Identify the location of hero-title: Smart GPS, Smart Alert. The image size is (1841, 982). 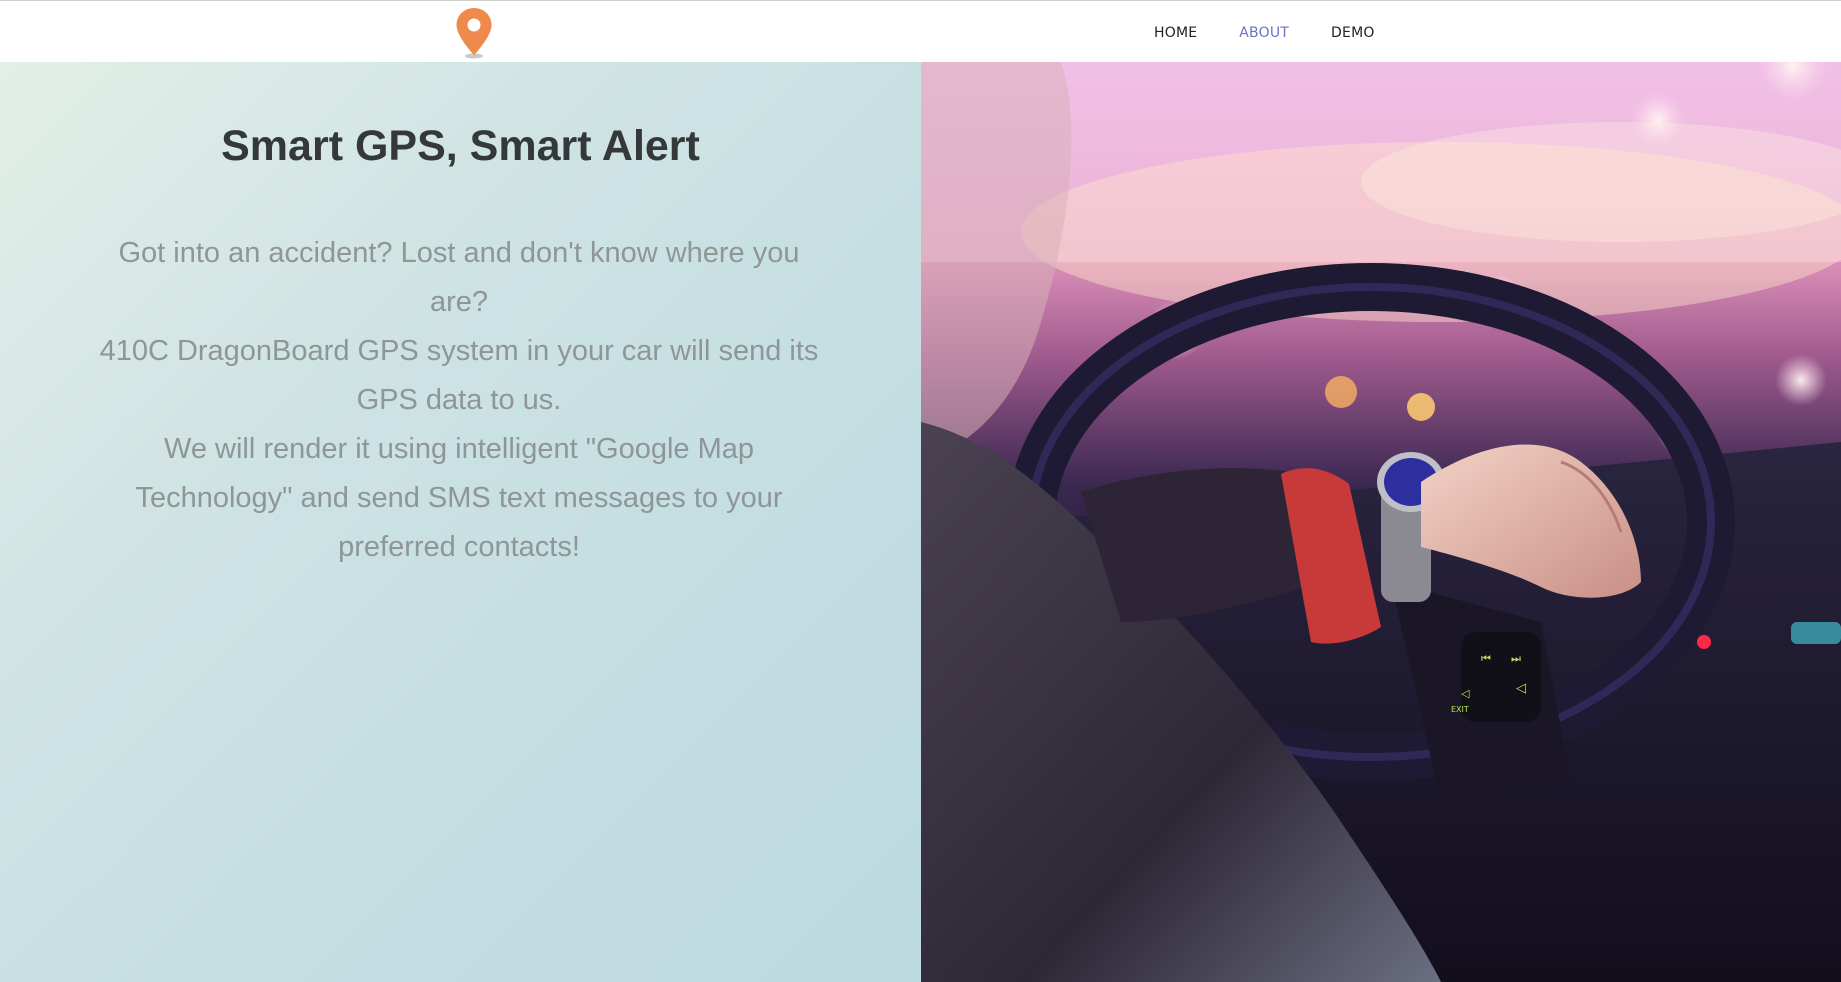
(460, 146).